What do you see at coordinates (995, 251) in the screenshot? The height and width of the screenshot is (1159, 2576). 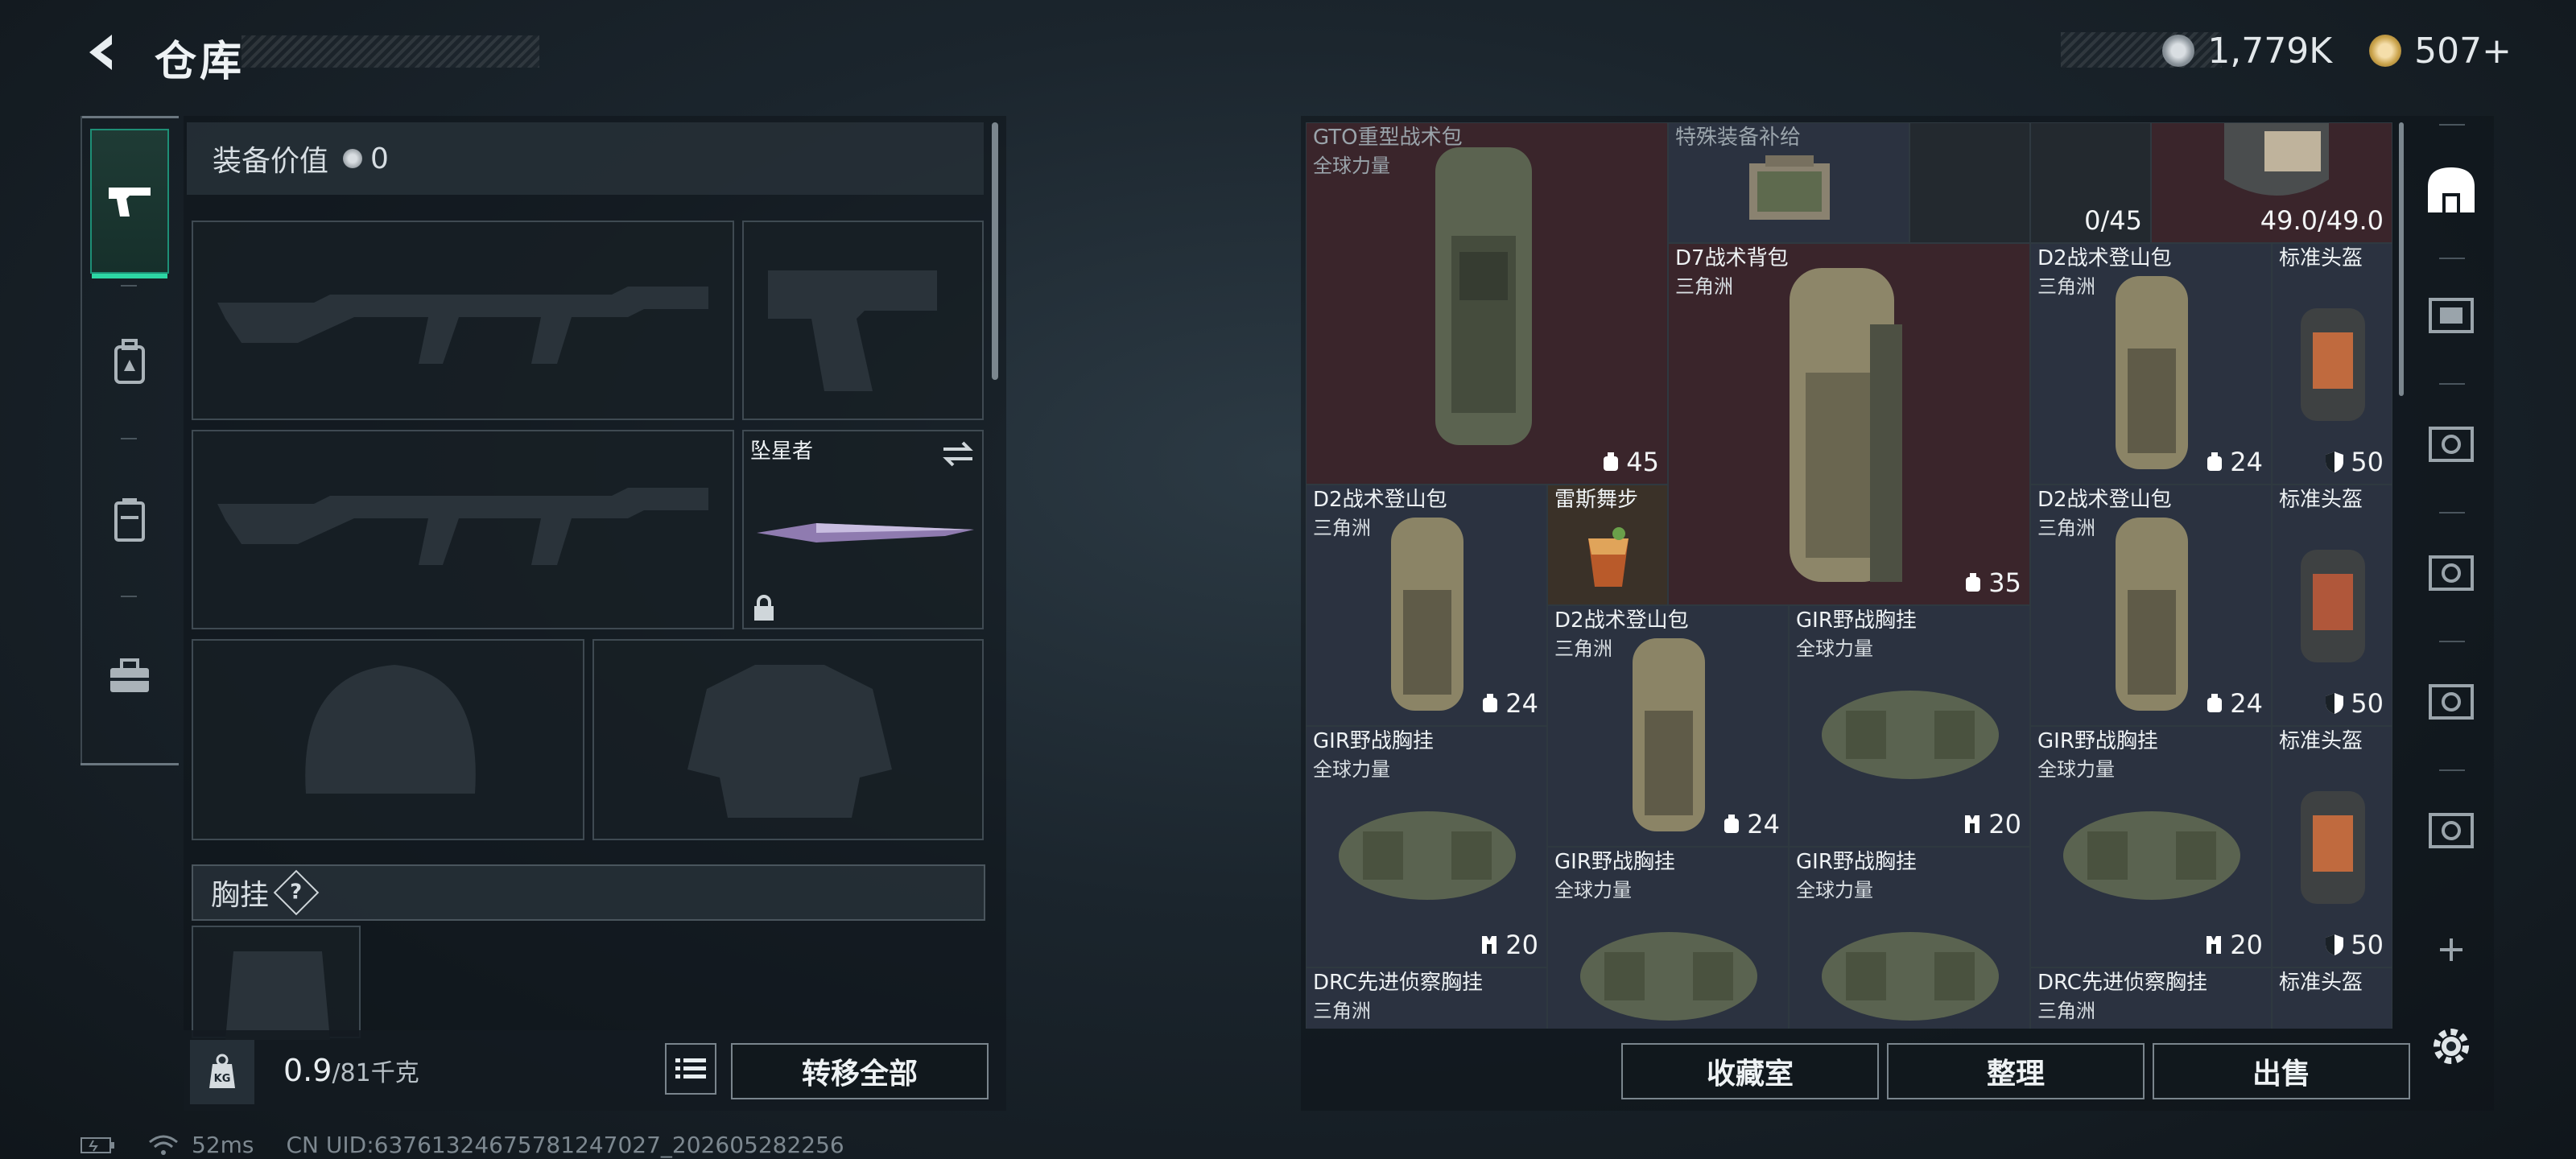 I see `loadout-scrollbar` at bounding box center [995, 251].